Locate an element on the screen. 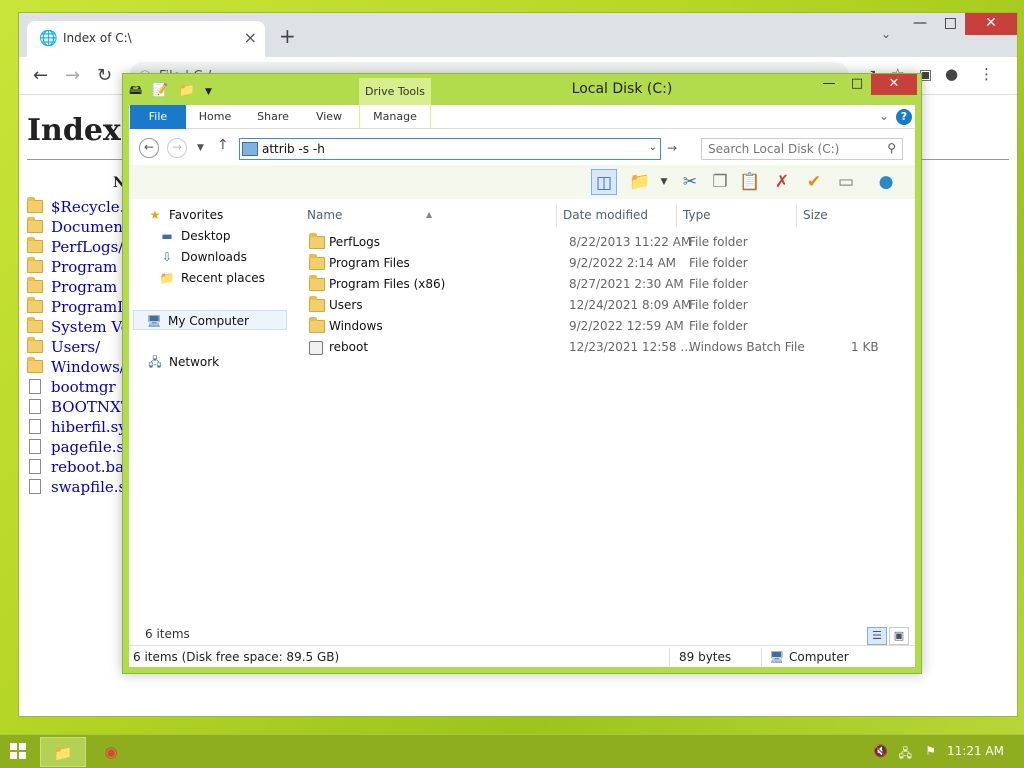 The width and height of the screenshot is (1024, 768). command-toolbar: ◫ 📁 ▼ ✂ ❐ 📋 ✗ ✔ ▭ ● is located at coordinates (522, 182).